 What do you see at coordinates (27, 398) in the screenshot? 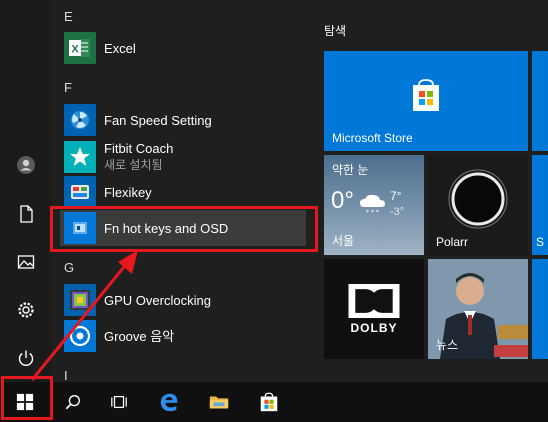
I see `highlight-box-start-button` at bounding box center [27, 398].